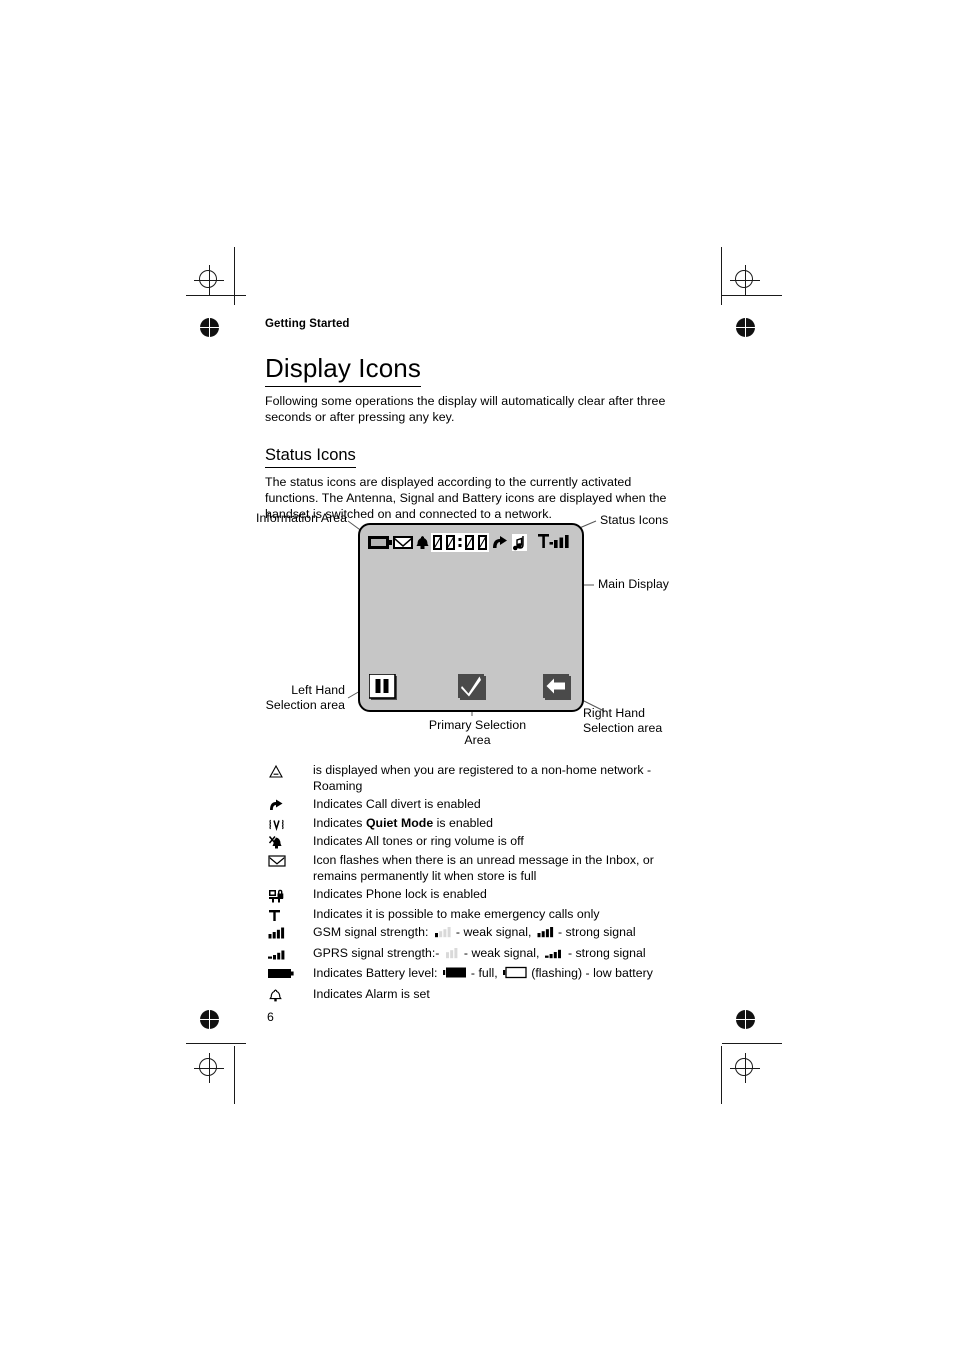 This screenshot has height=1351, width=954. I want to click on gprs-signal-icon, so click(289, 953).